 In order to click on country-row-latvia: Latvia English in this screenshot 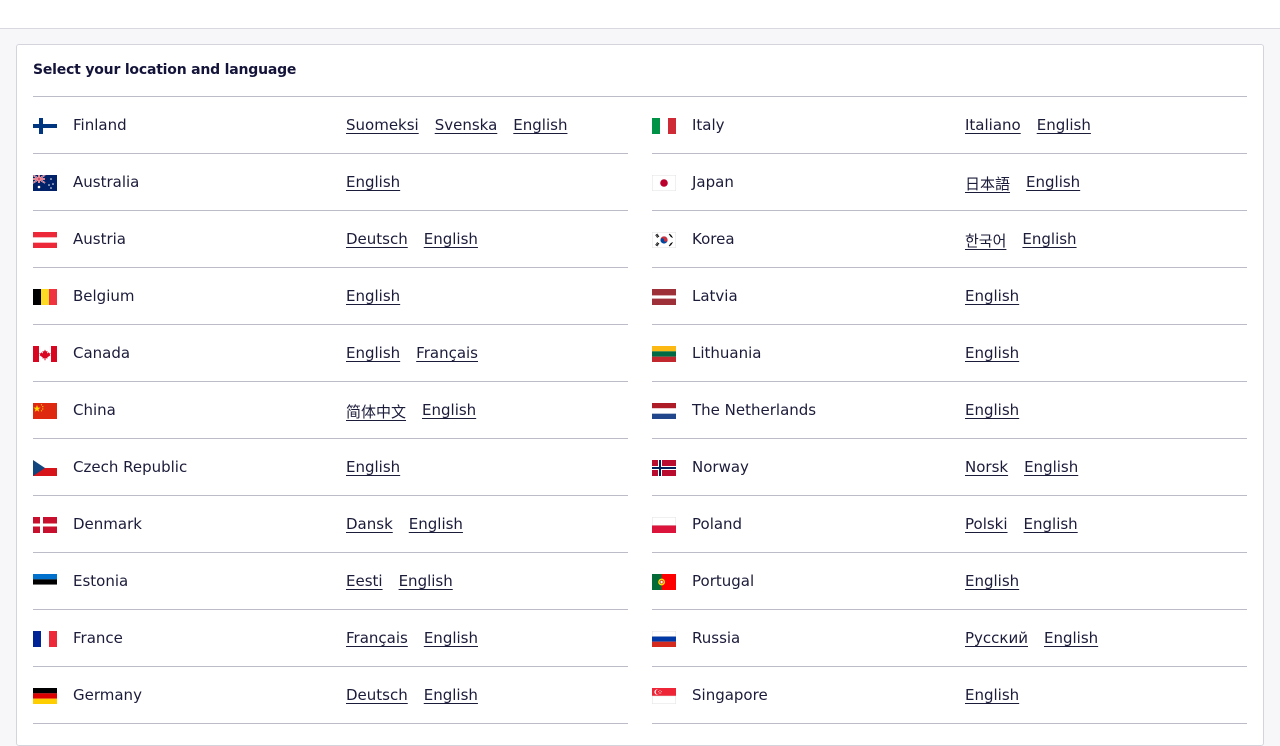, I will do `click(949, 296)`.